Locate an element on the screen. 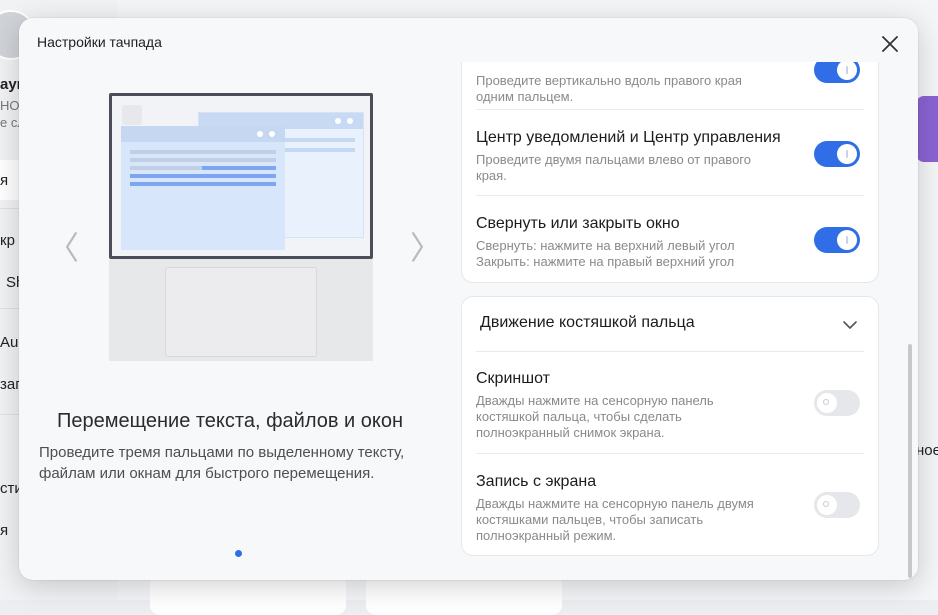 The height and width of the screenshot is (615, 938). section-header: Движение костяшкой пальца is located at coordinates (587, 323).